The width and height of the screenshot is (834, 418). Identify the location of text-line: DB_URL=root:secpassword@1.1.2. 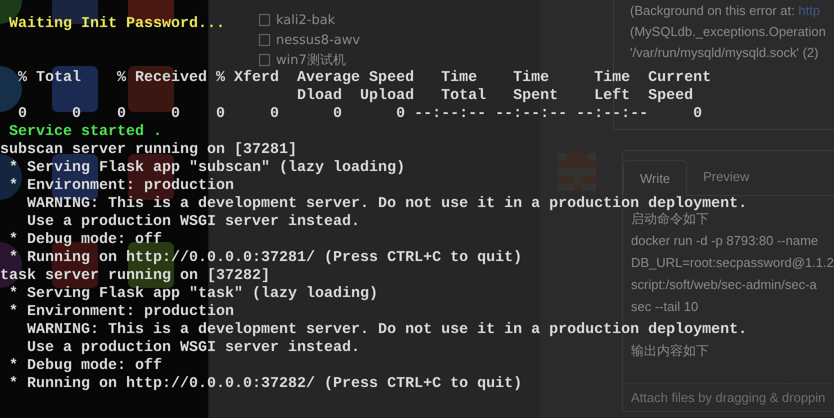
(732, 263).